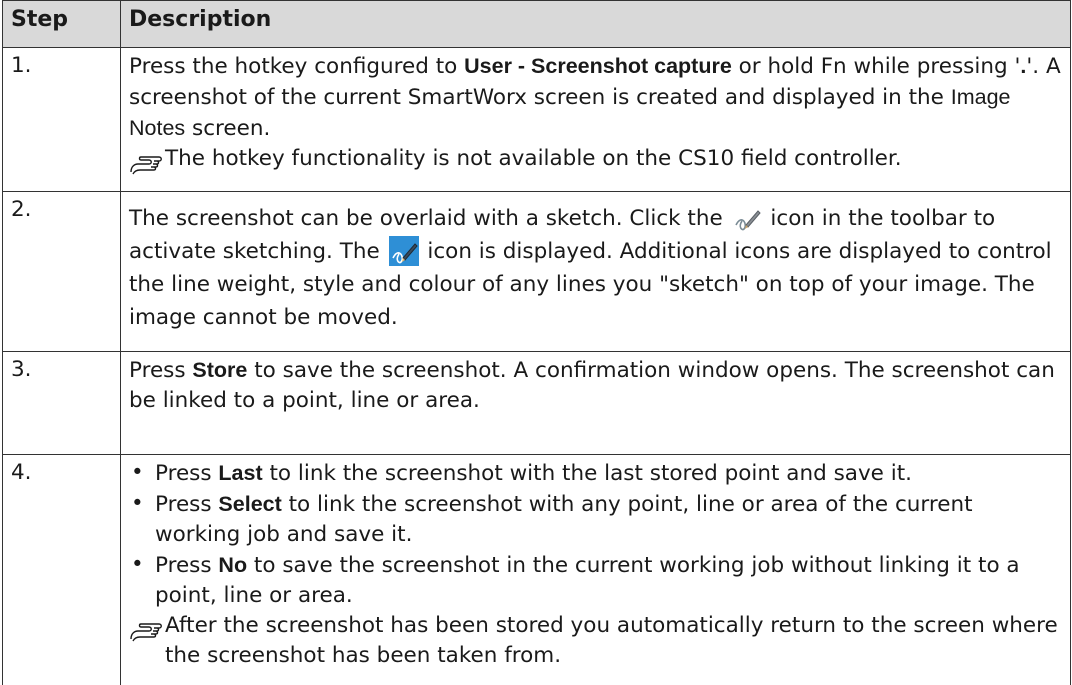  Describe the element at coordinates (747, 218) in the screenshot. I see `sketch-pen-icon` at that location.